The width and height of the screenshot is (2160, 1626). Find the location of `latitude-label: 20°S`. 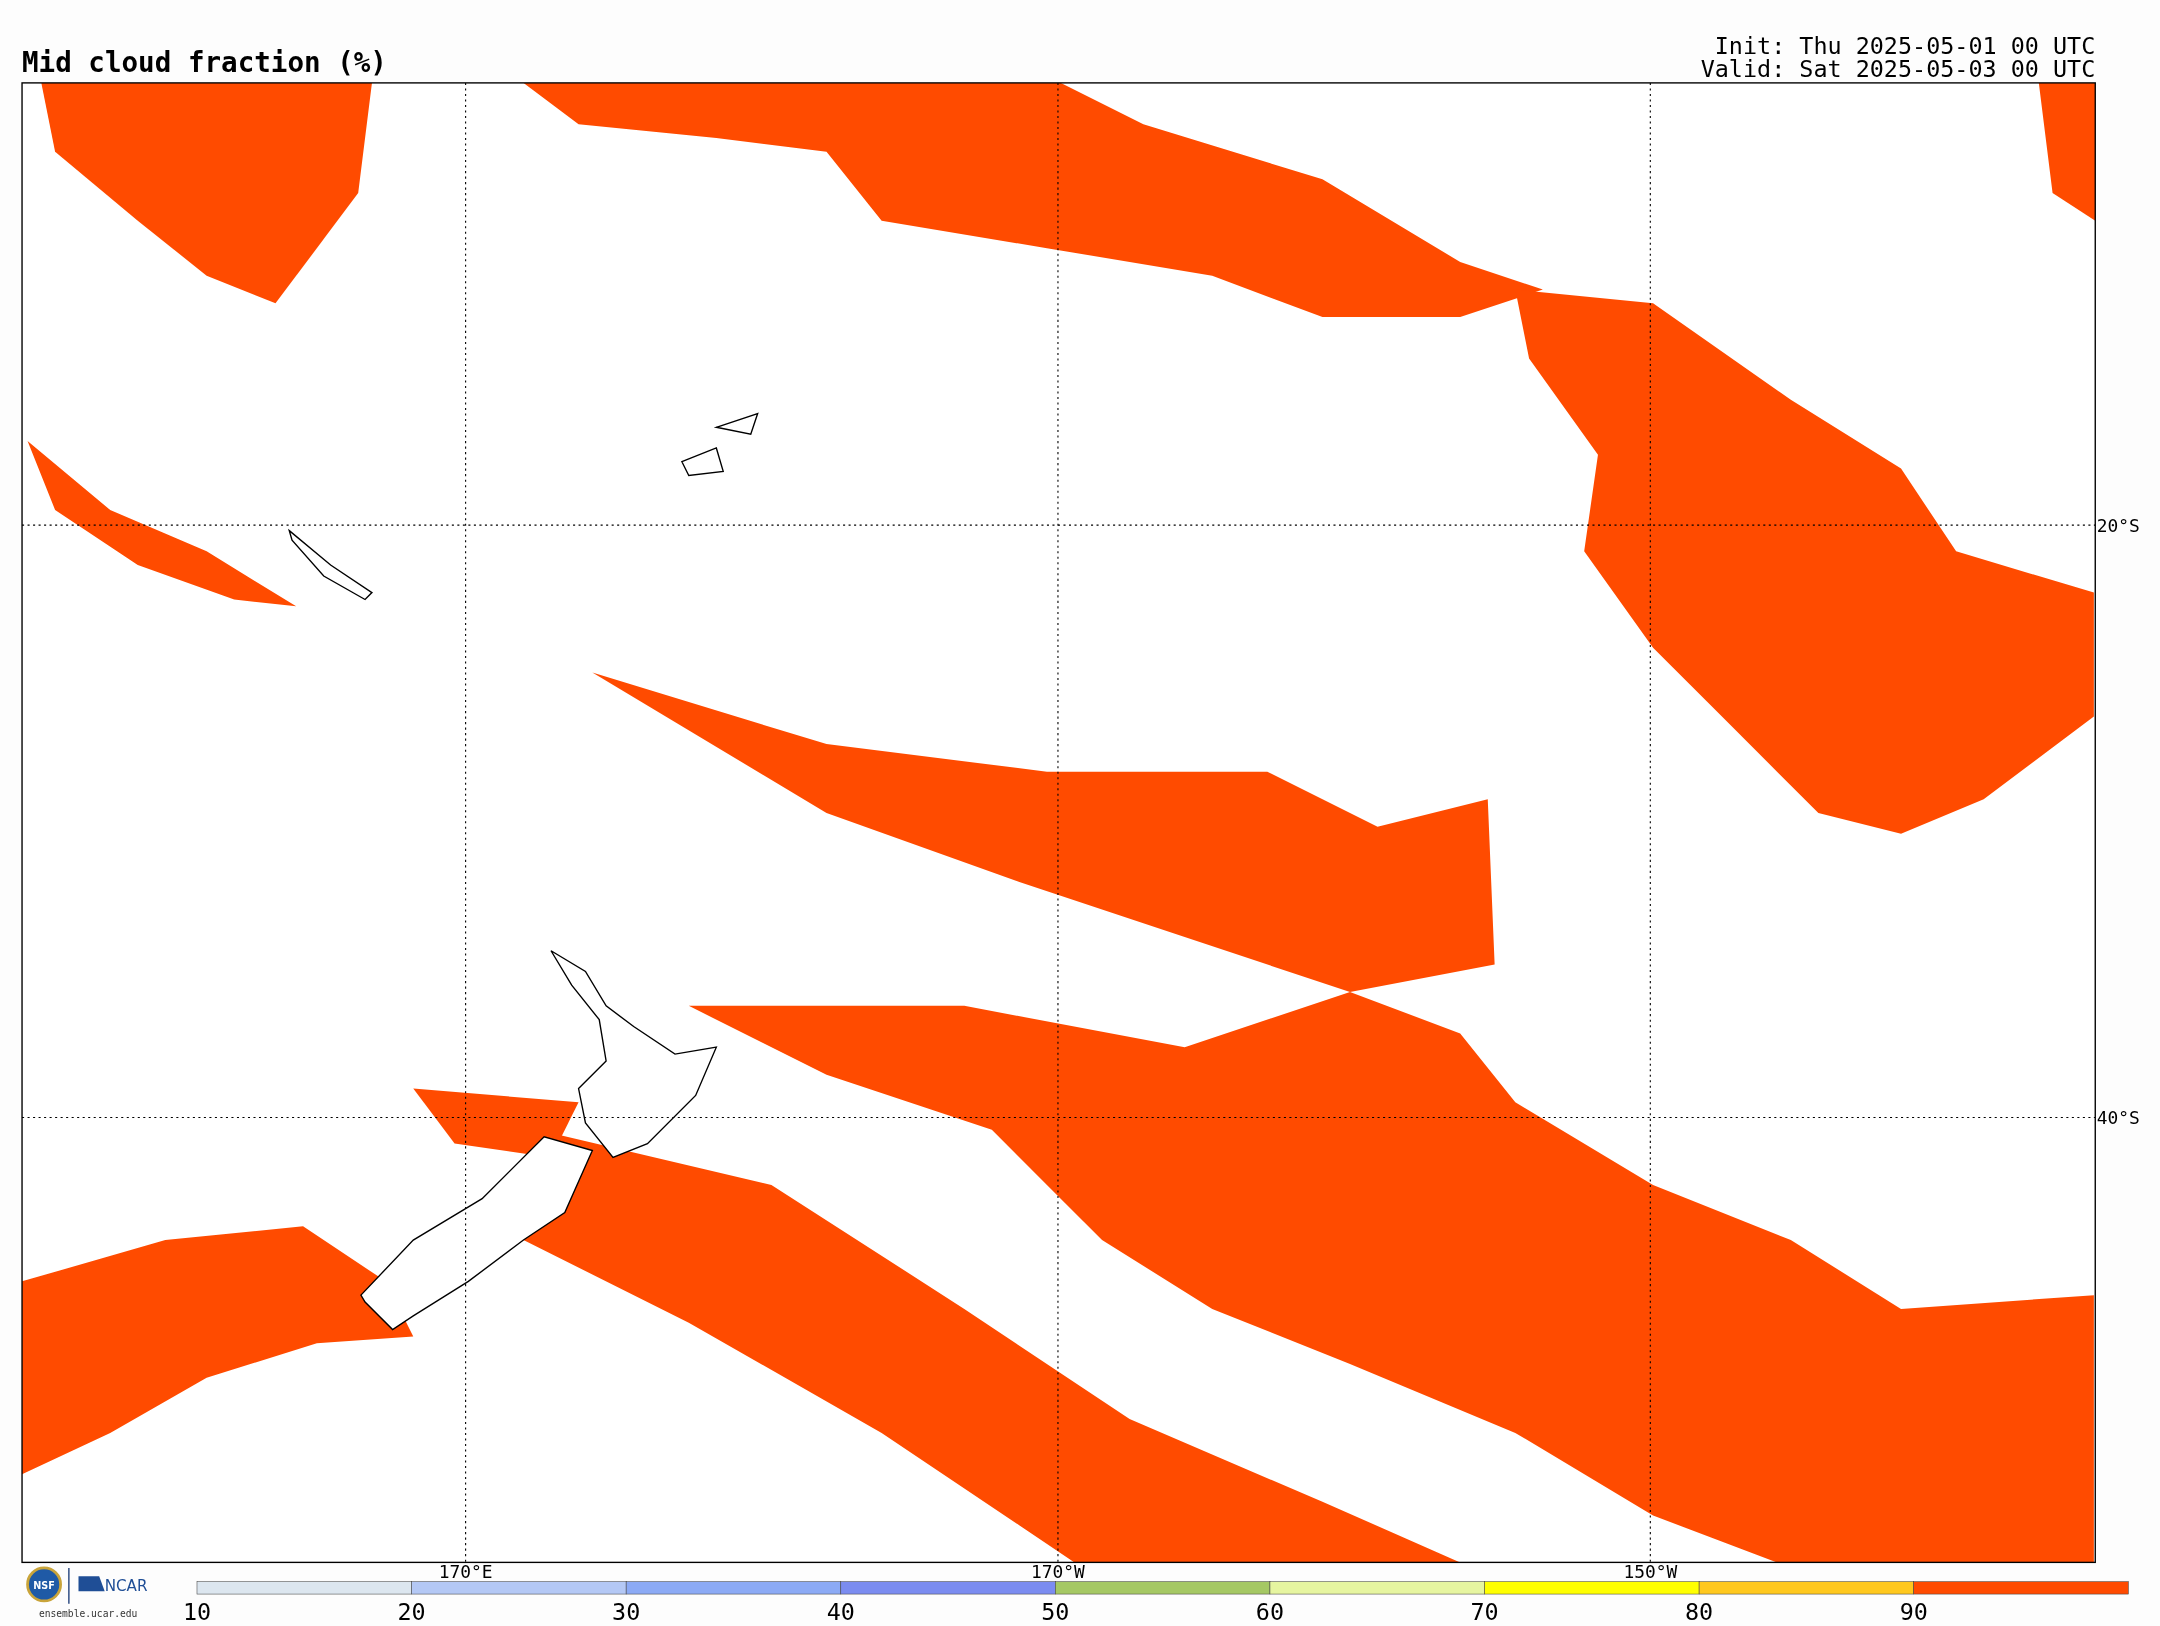

latitude-label: 20°S is located at coordinates (2118, 525).